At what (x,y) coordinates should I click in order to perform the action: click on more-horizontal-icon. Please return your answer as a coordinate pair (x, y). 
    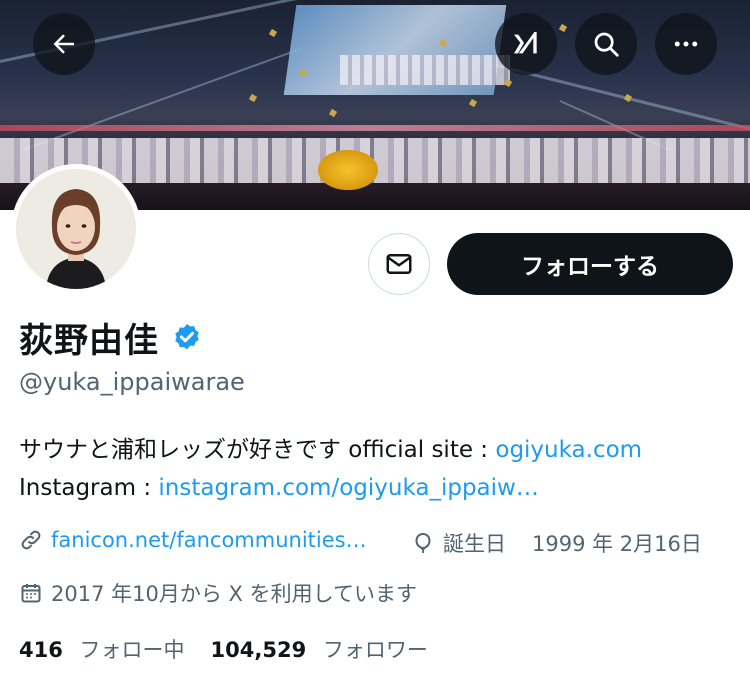
    Looking at the image, I should click on (686, 44).